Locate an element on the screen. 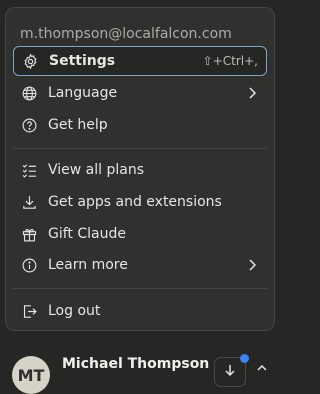 This screenshot has width=320, height=394. menu-item-language: Language is located at coordinates (140, 93).